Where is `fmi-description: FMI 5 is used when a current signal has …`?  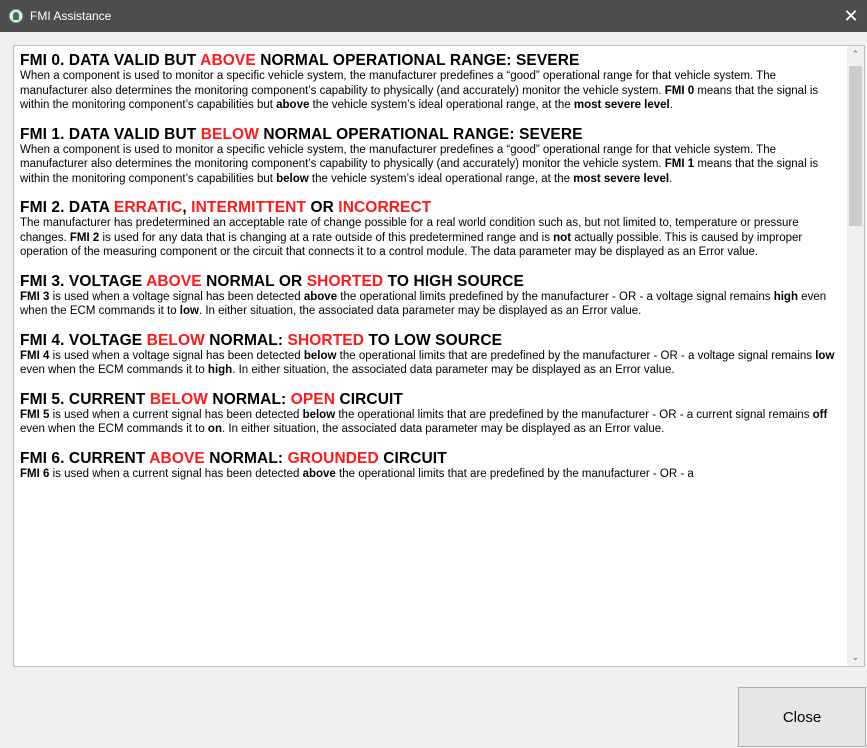 fmi-description: FMI 5 is used when a current signal has … is located at coordinates (424, 422).